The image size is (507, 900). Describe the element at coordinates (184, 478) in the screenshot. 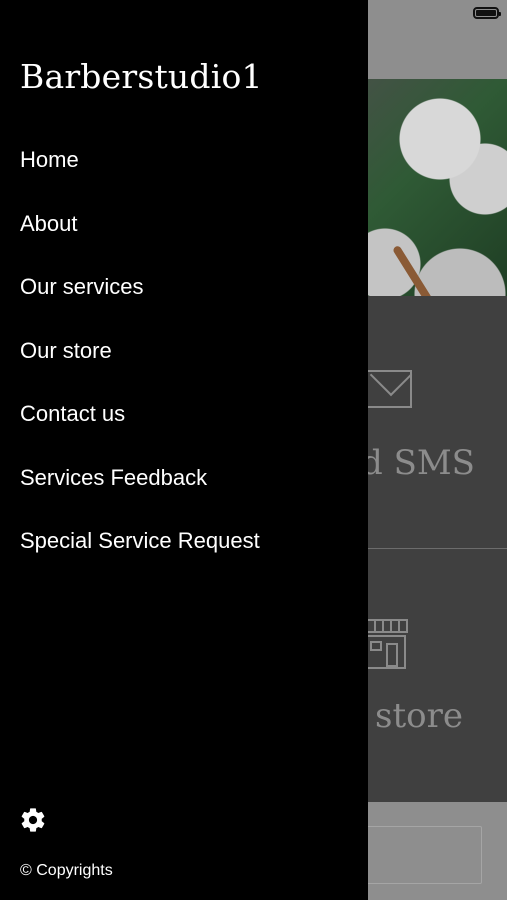

I see `menu-item-services-feedback: Services Feedback` at that location.